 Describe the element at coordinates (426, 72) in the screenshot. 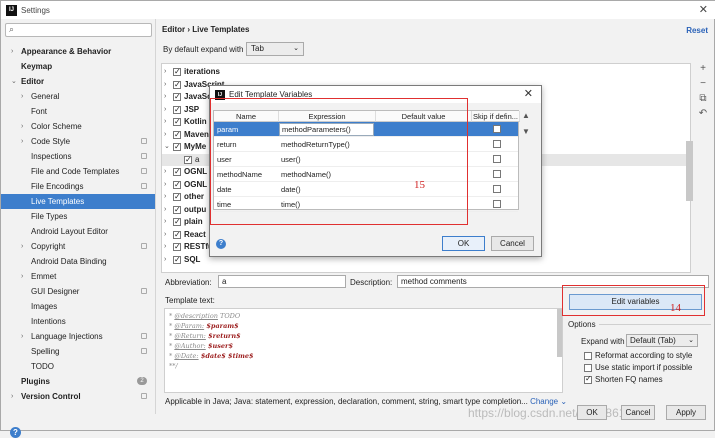

I see `template-group-row: › iterations` at that location.